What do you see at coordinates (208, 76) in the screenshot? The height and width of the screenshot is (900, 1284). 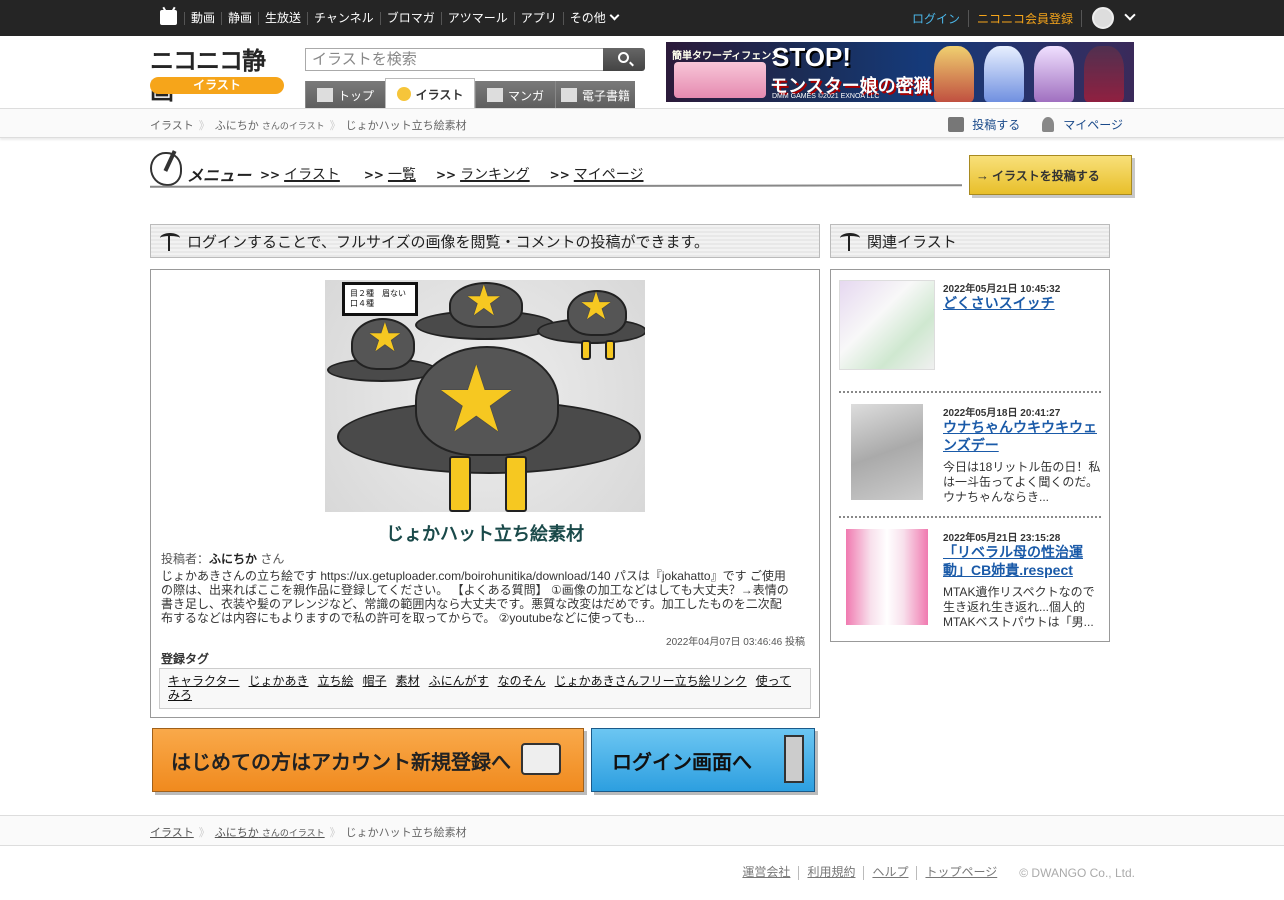 I see `logo-text: ニコニコ静画` at bounding box center [208, 76].